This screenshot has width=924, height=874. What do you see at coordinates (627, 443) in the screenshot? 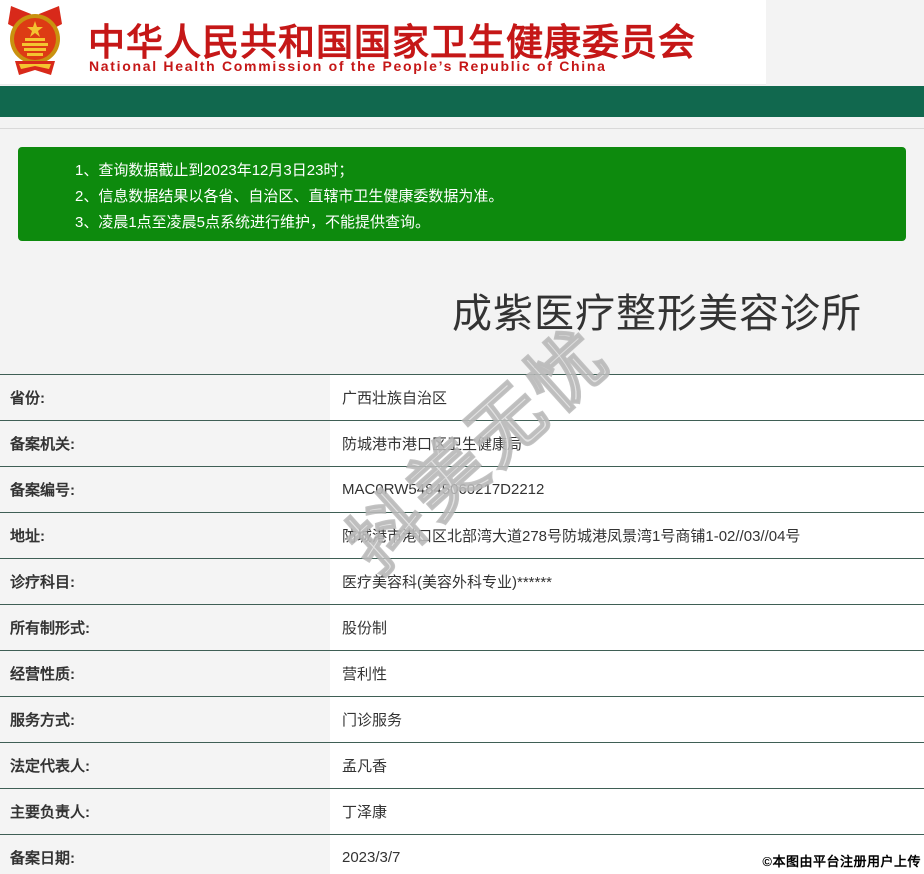
I see `field-value: 防城港市港口区卫生健康局` at bounding box center [627, 443].